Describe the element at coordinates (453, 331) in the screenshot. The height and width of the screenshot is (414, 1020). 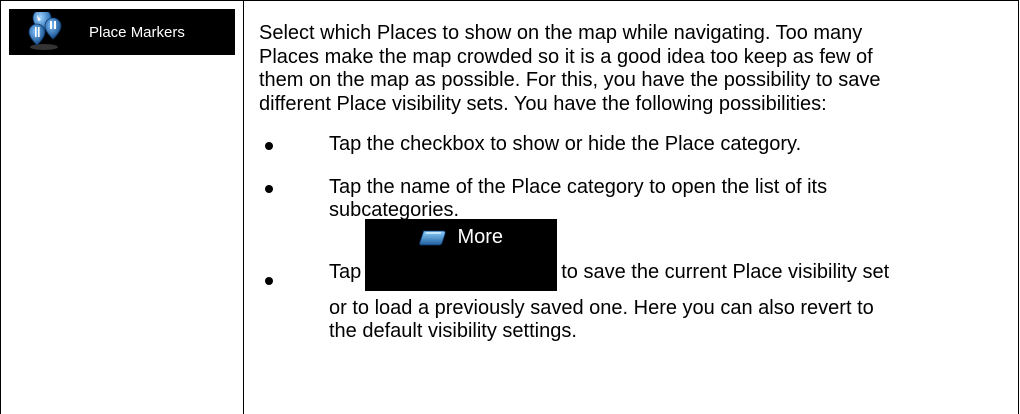
I see `bullet-text: the default visibility settings.` at that location.